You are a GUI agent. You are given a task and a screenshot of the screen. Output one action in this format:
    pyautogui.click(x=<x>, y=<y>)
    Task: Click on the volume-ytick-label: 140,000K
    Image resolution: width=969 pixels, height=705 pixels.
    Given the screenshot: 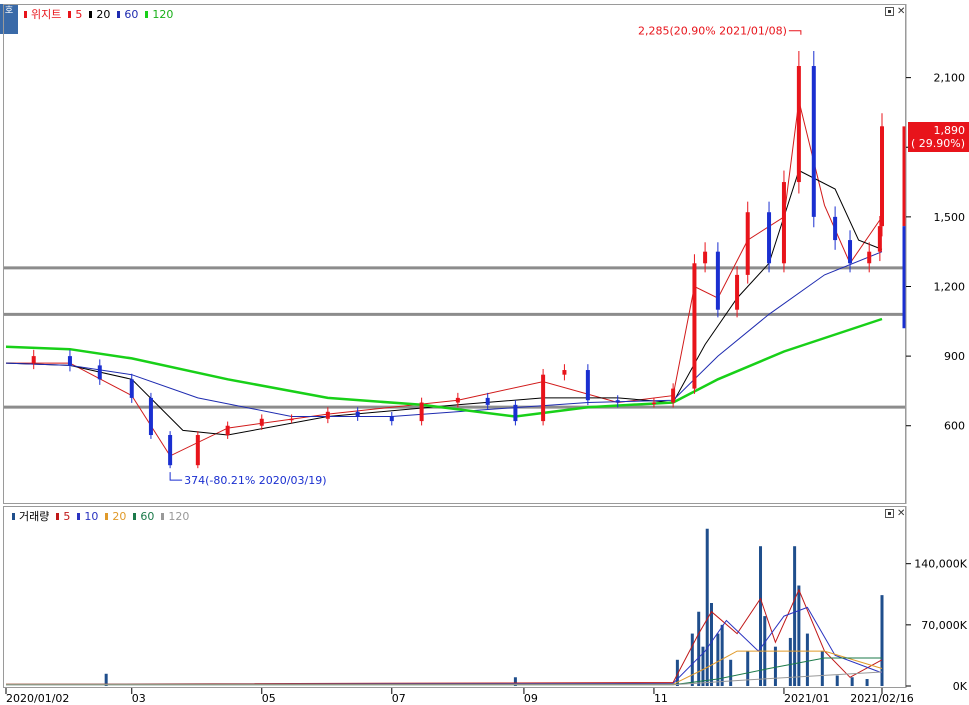 What is the action you would take?
    pyautogui.click(x=940, y=564)
    